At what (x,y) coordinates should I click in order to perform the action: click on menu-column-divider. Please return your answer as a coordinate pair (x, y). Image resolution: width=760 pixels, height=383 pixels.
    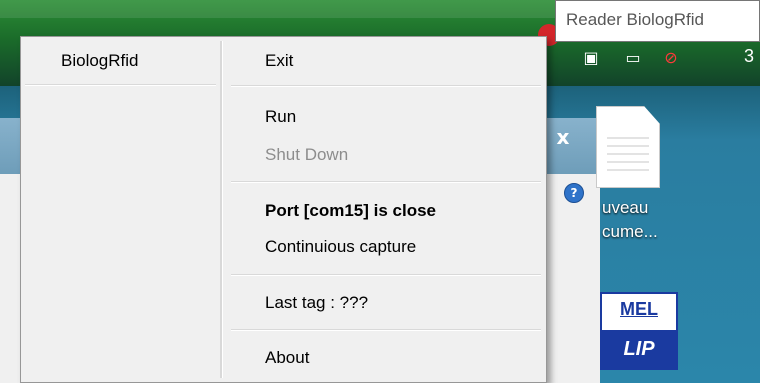
    Looking at the image, I should click on (221, 209).